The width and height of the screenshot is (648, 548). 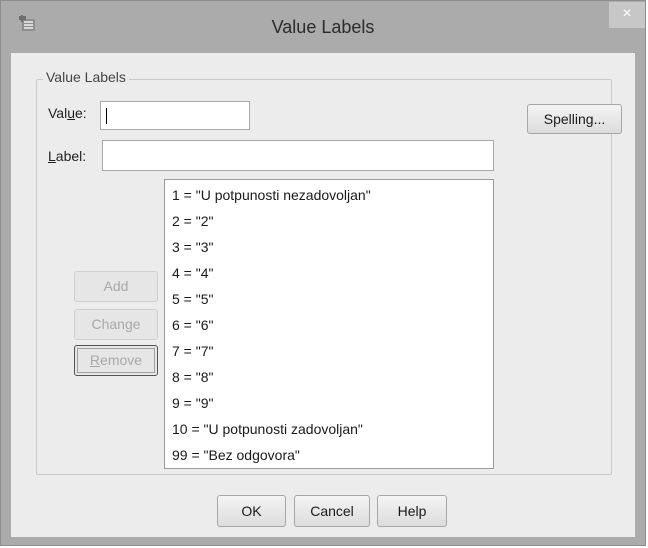 What do you see at coordinates (329, 403) in the screenshot?
I see `list-item: 9 = "9"` at bounding box center [329, 403].